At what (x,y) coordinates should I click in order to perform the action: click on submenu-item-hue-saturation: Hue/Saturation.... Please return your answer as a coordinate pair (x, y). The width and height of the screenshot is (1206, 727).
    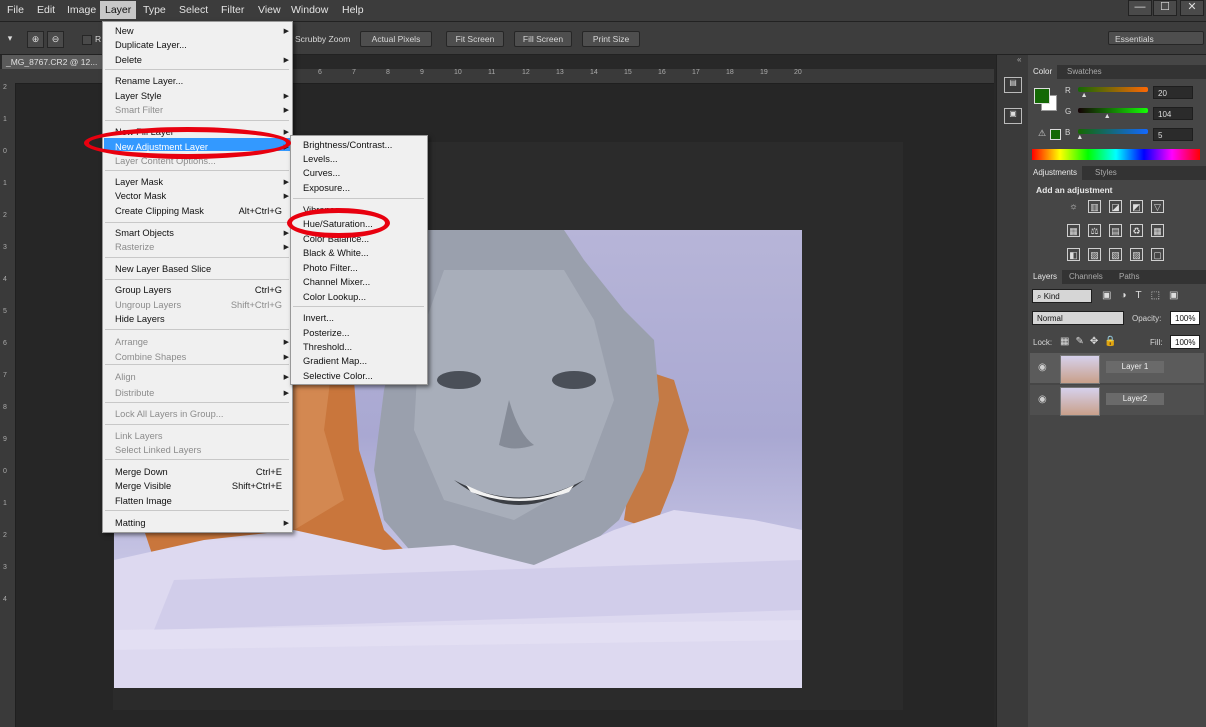
    Looking at the image, I should click on (338, 224).